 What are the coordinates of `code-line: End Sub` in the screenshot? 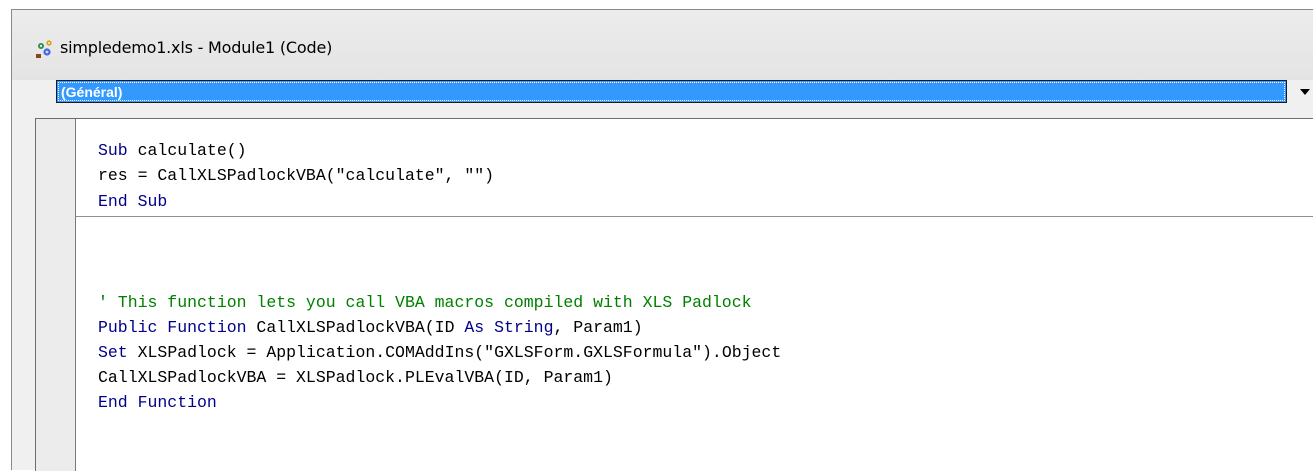 It's located at (133, 201).